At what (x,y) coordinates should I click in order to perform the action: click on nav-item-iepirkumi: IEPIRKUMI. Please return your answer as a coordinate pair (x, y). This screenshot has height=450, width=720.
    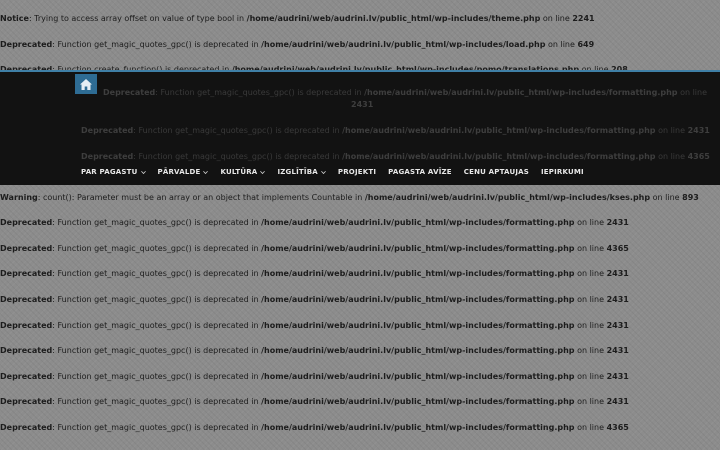
    Looking at the image, I should click on (562, 172).